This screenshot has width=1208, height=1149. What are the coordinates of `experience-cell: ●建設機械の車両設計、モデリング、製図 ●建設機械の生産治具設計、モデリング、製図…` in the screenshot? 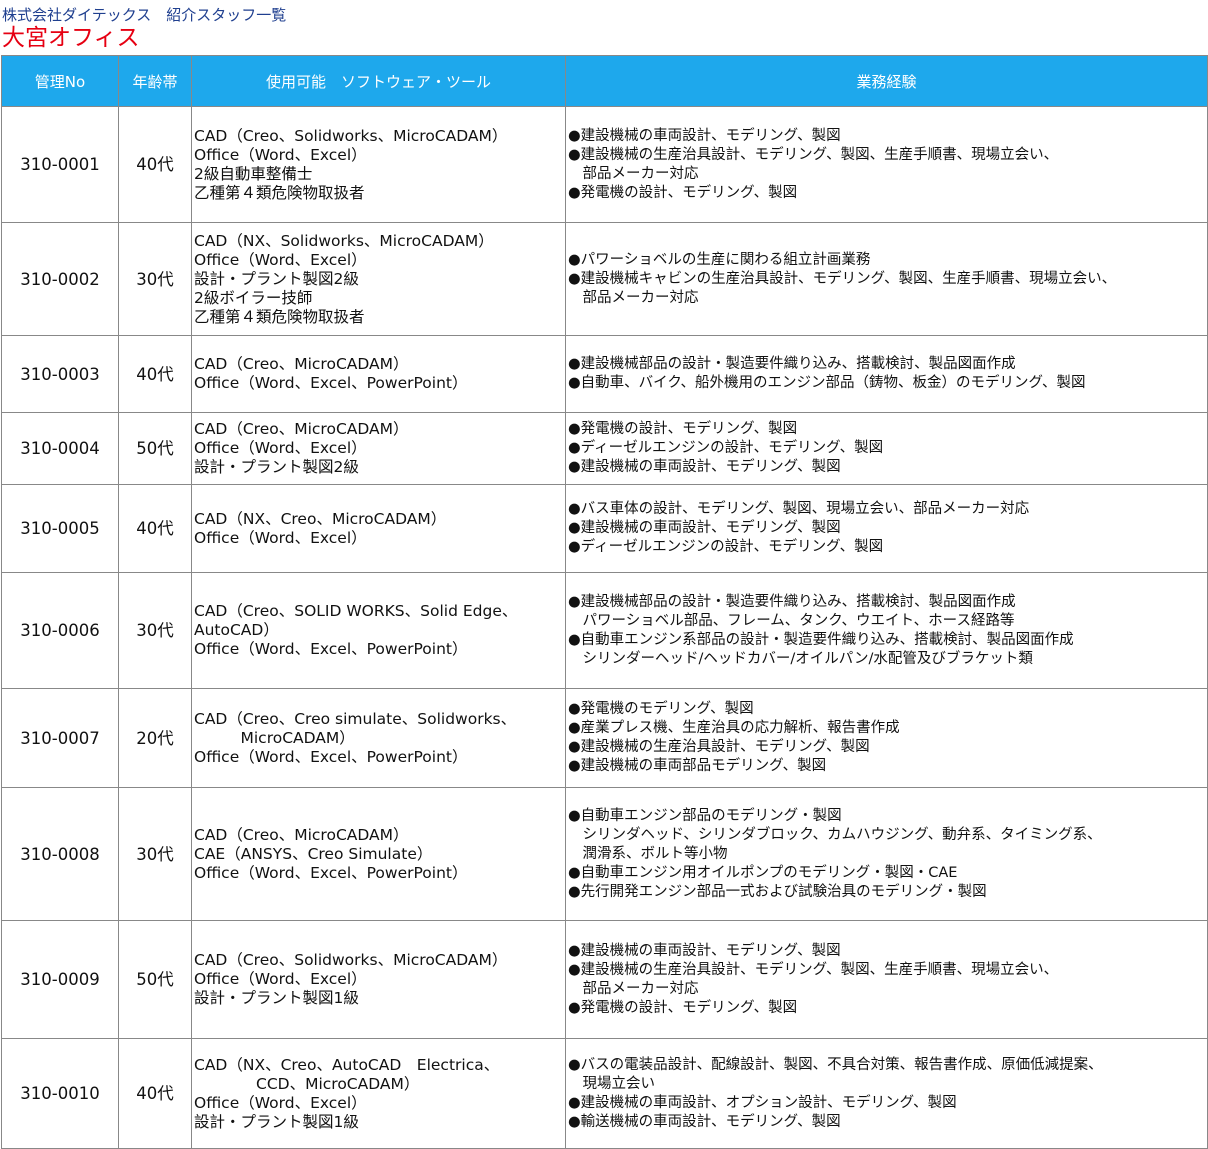 It's located at (886, 979).